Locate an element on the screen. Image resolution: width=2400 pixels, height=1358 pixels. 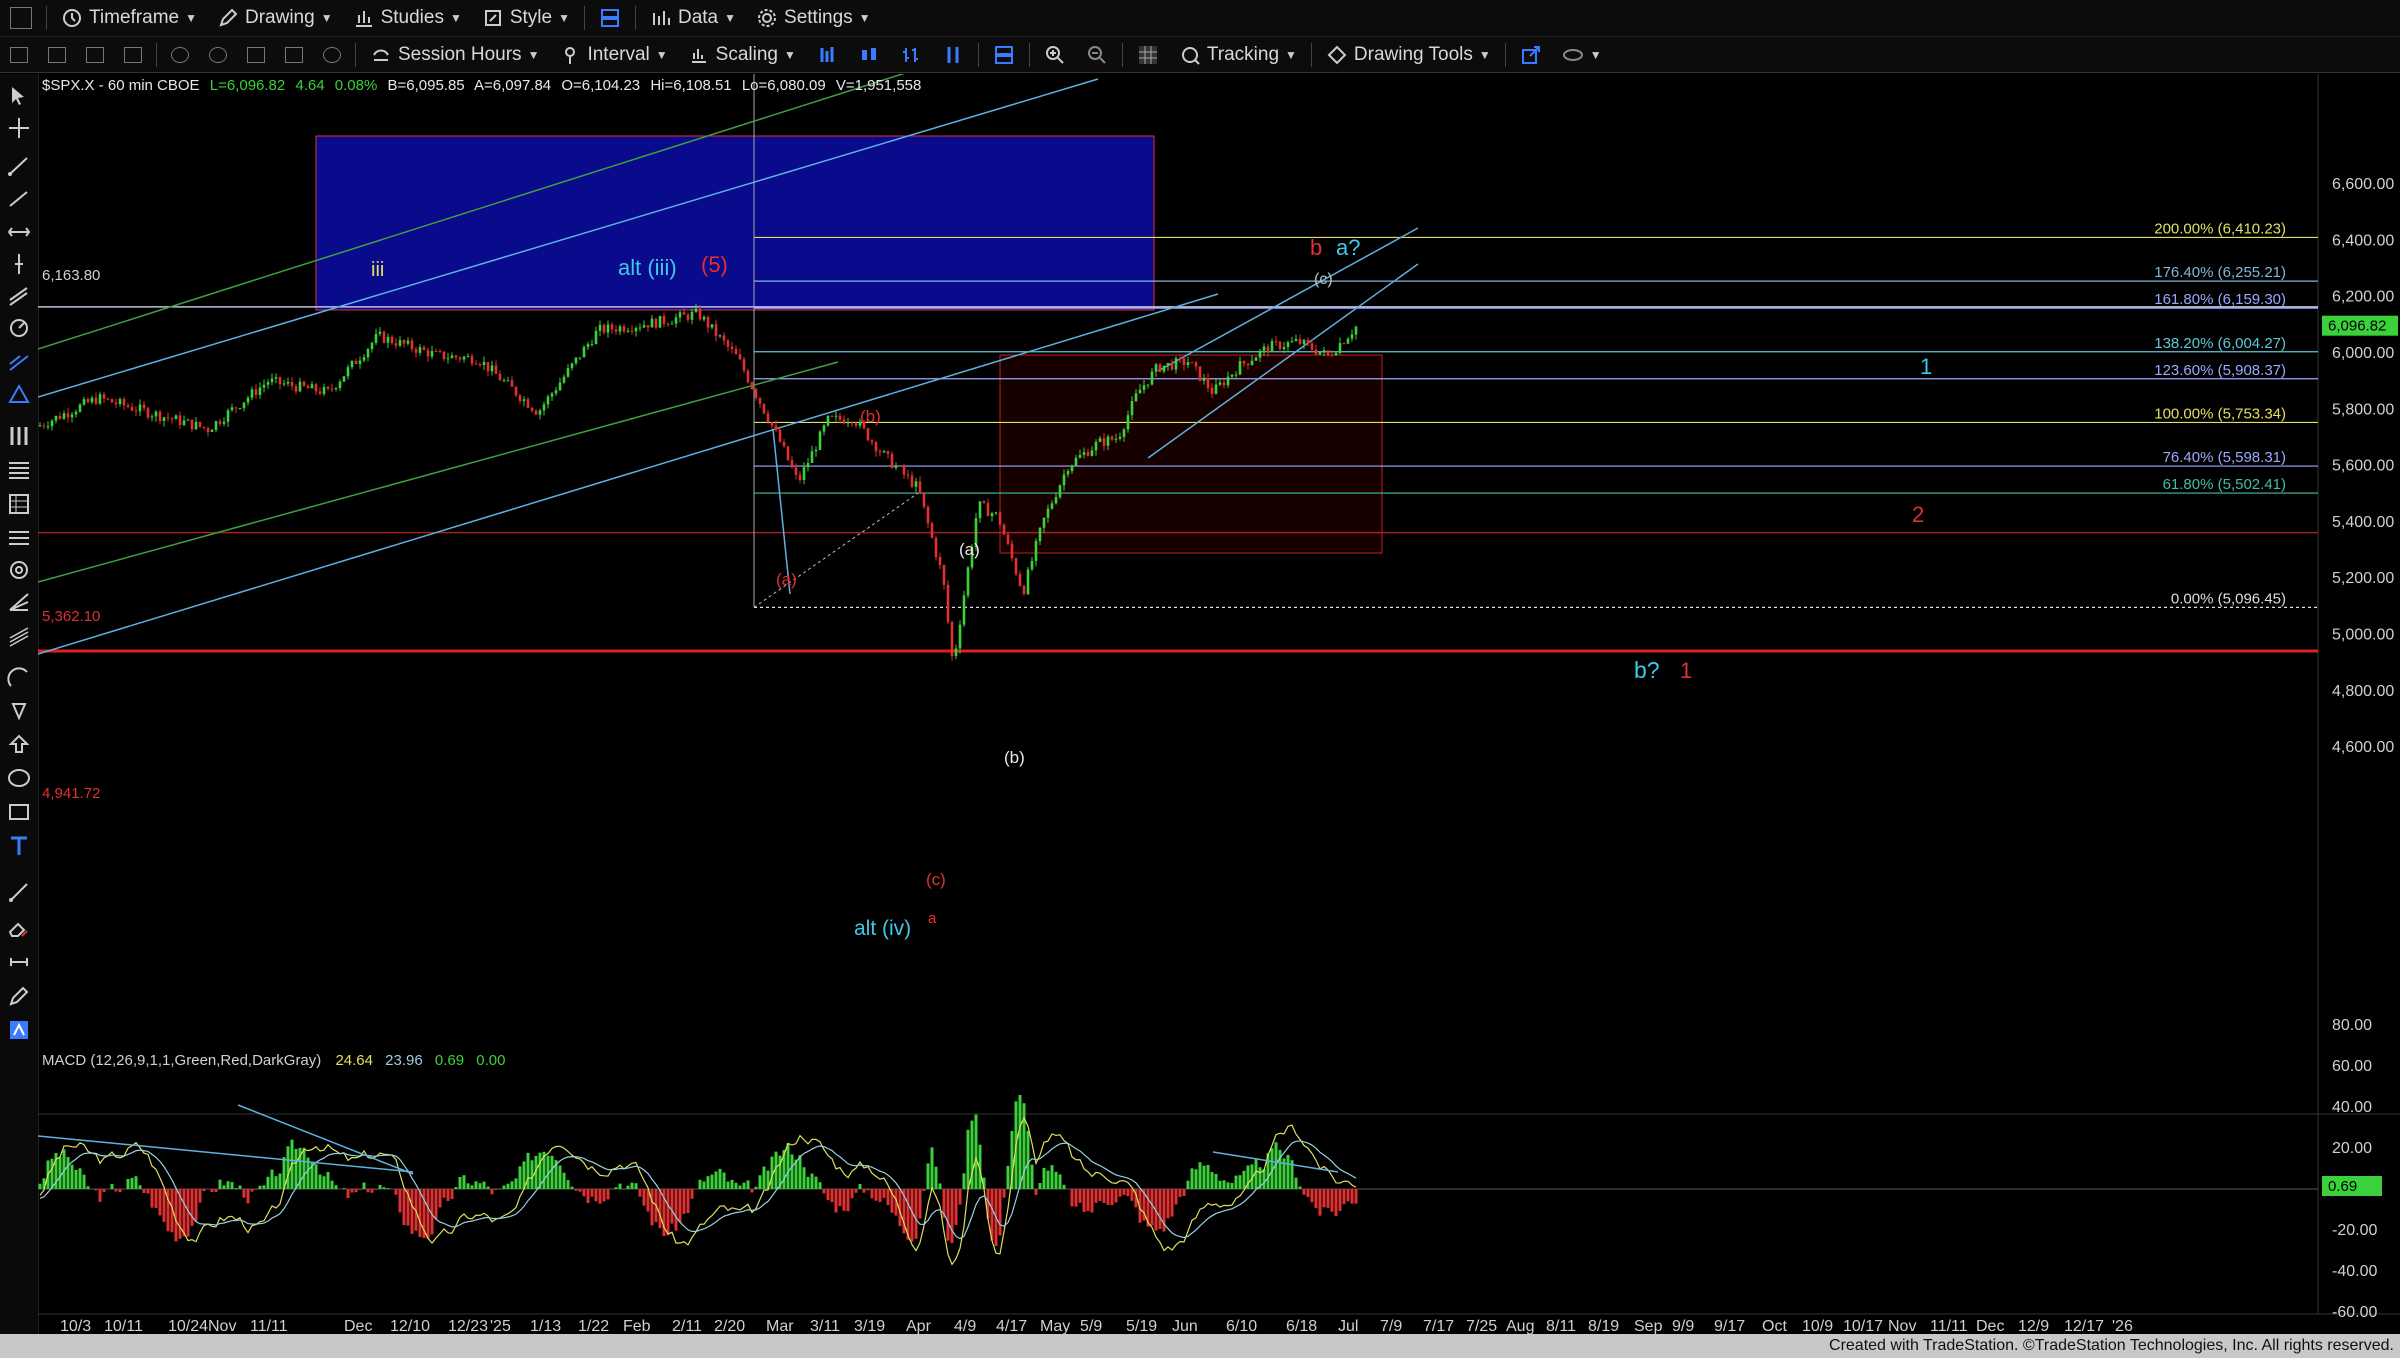
trendline-icon is located at coordinates (19, 166).